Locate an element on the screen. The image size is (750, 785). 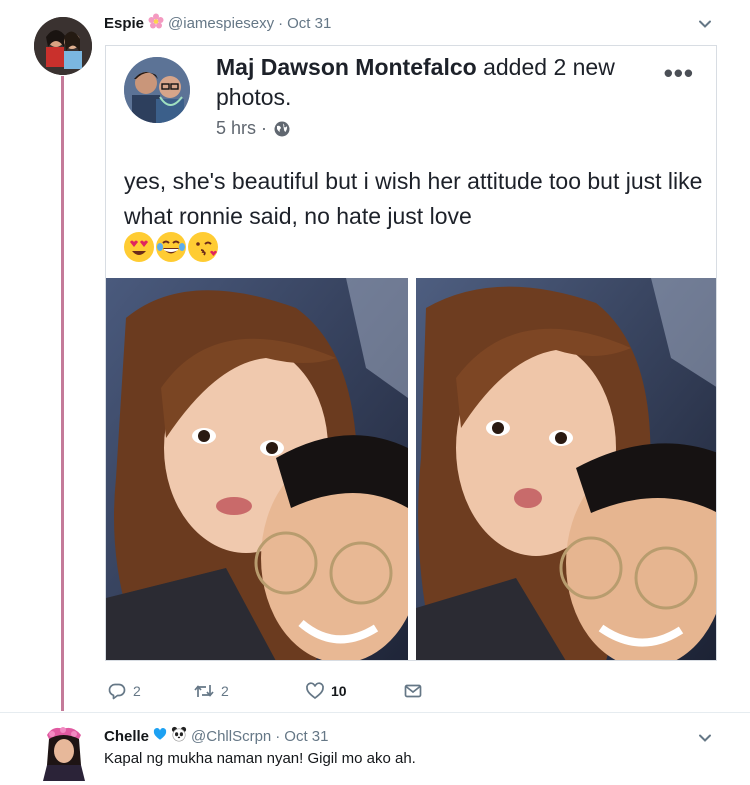
emoji-row is located at coordinates (171, 247).